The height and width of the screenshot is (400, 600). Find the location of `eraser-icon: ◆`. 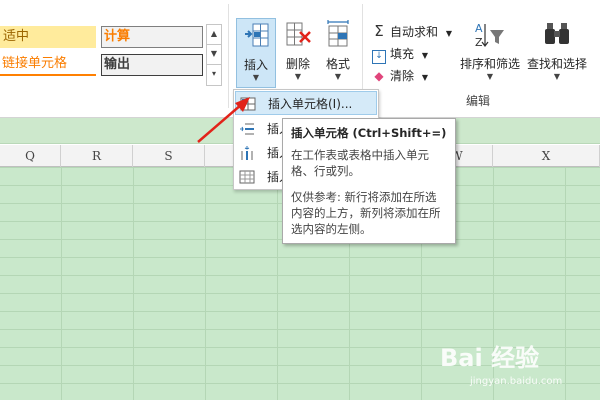

eraser-icon: ◆ is located at coordinates (379, 76).